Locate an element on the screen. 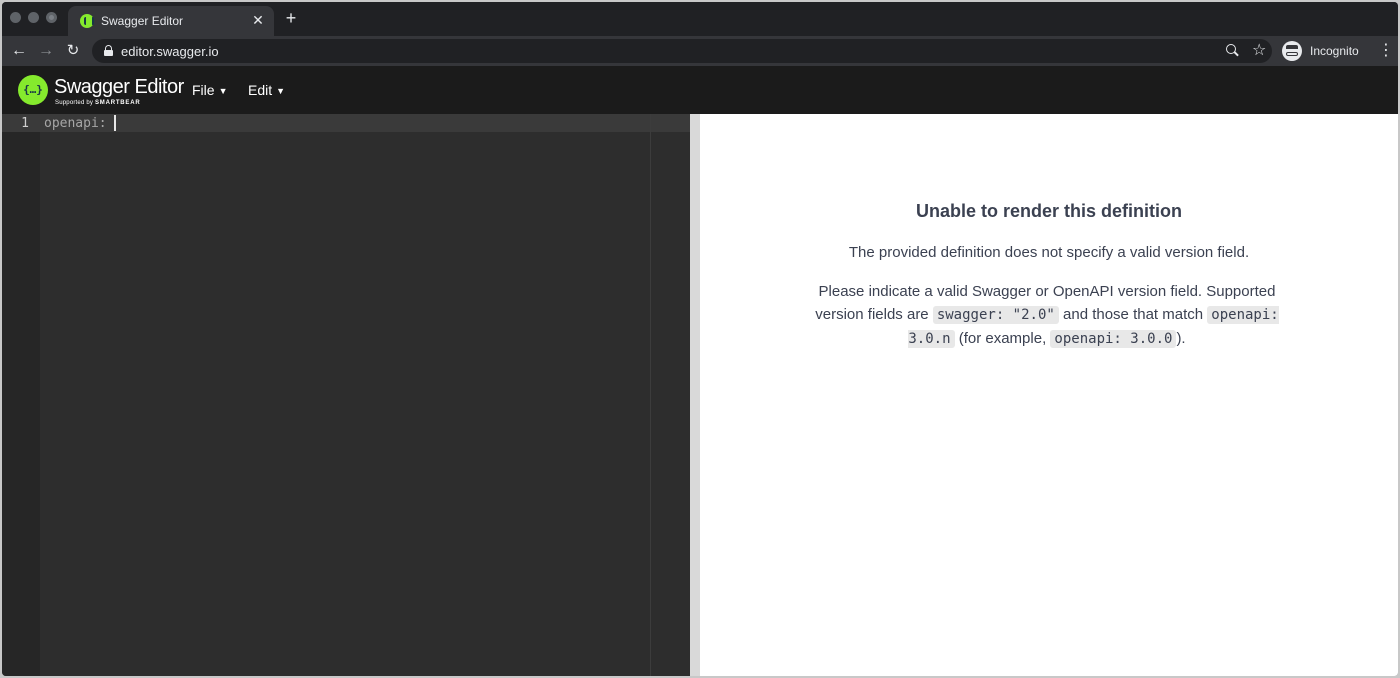 Image resolution: width=1400 pixels, height=678 pixels. swagger-logo-icon: {…} is located at coordinates (33, 90).